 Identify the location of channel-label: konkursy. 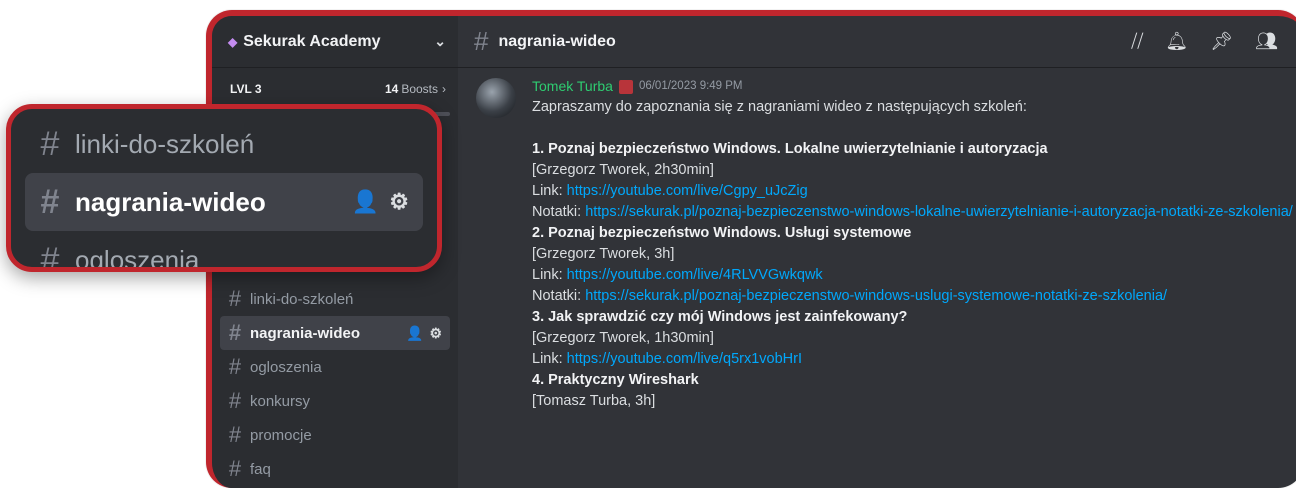
(280, 401).